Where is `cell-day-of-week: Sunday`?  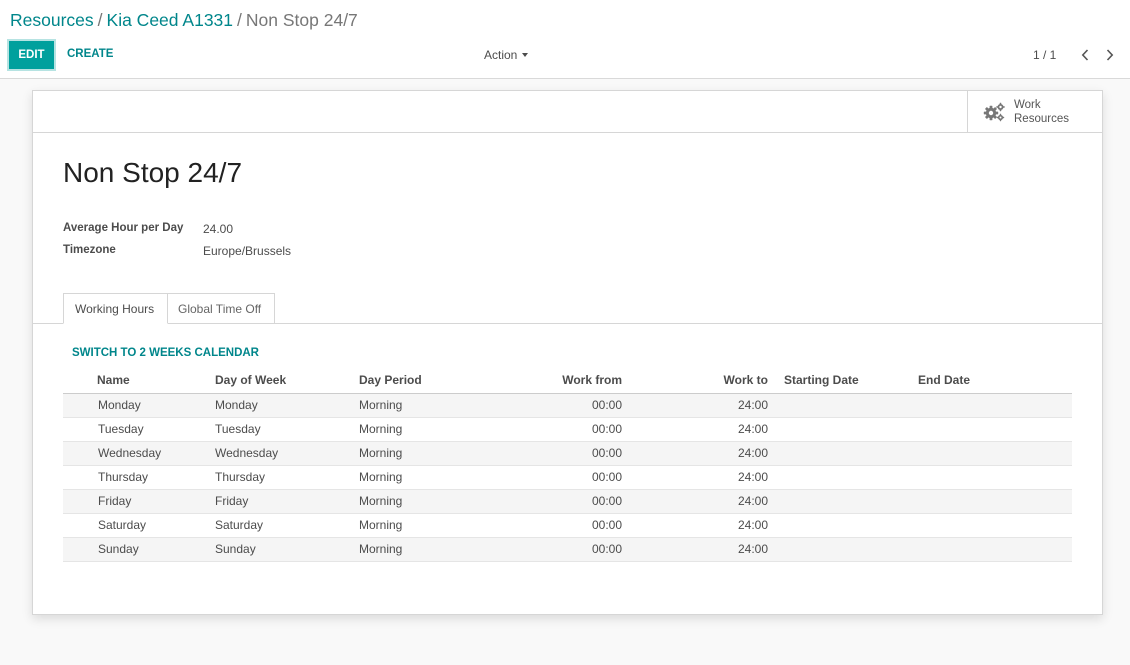
cell-day-of-week: Sunday is located at coordinates (287, 549).